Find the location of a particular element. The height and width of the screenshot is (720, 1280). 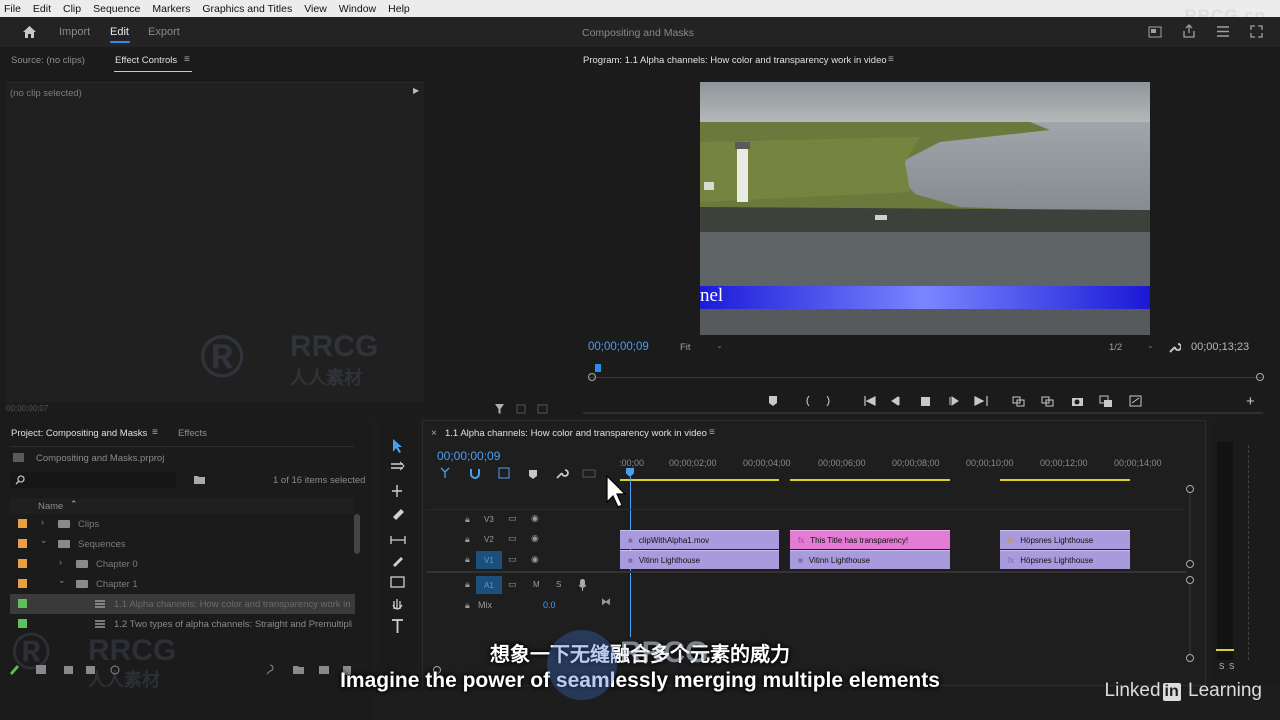

list-item: › Clips is located at coordinates (182, 524).